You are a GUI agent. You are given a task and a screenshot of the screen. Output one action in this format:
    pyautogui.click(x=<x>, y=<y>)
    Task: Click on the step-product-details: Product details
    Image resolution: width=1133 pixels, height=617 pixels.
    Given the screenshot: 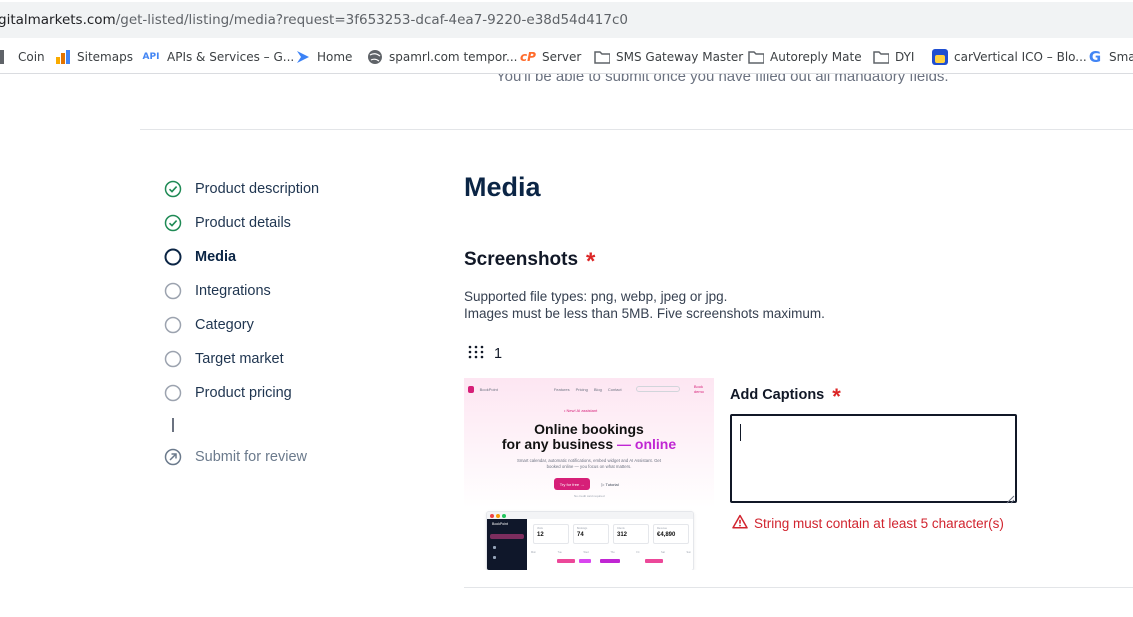 What is the action you would take?
    pyautogui.click(x=227, y=223)
    